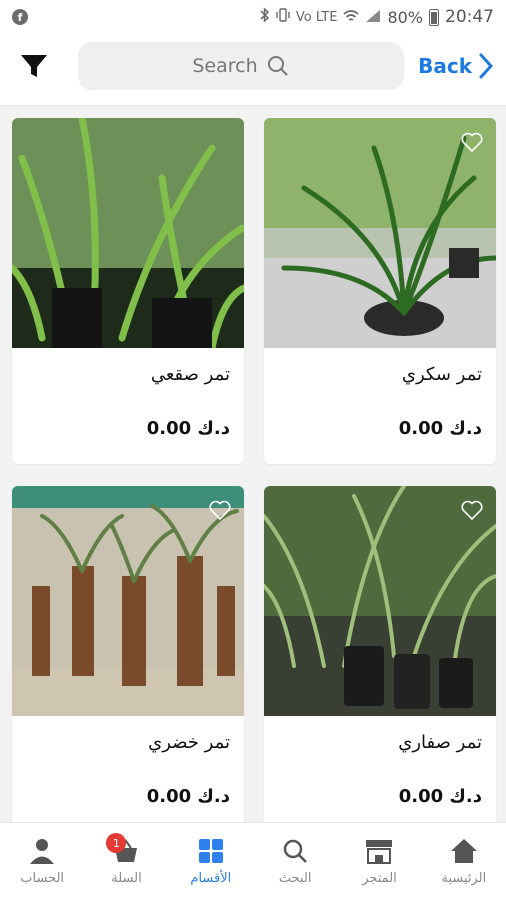  What do you see at coordinates (283, 17) in the screenshot?
I see `vibrate-icon` at bounding box center [283, 17].